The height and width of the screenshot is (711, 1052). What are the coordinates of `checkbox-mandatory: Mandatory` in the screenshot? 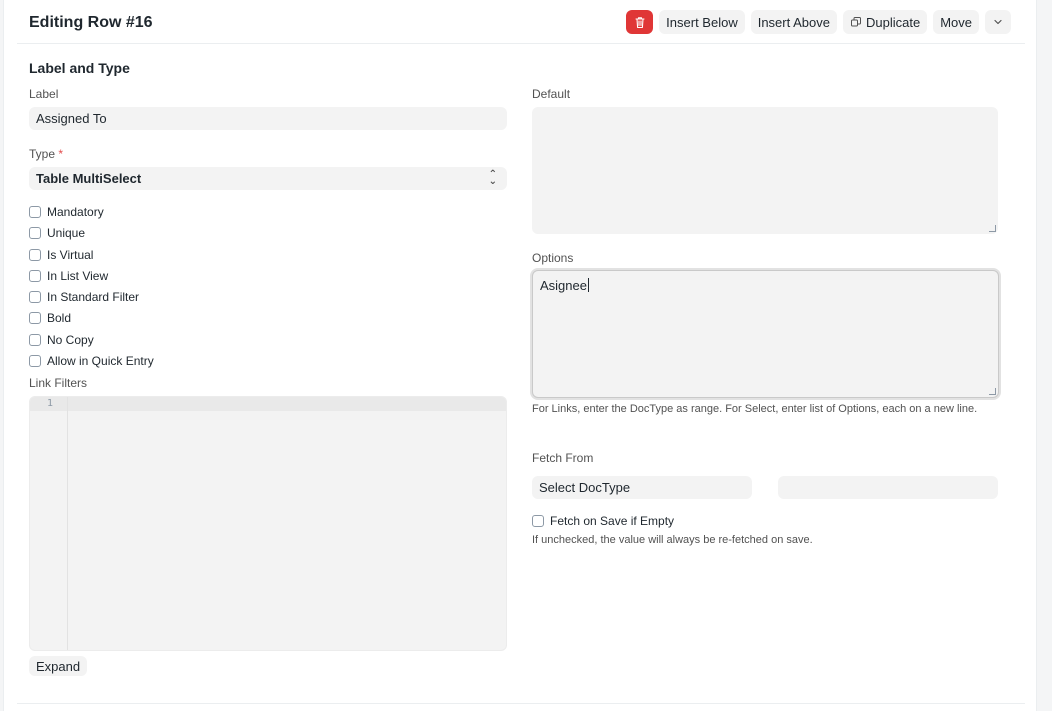 It's located at (66, 212).